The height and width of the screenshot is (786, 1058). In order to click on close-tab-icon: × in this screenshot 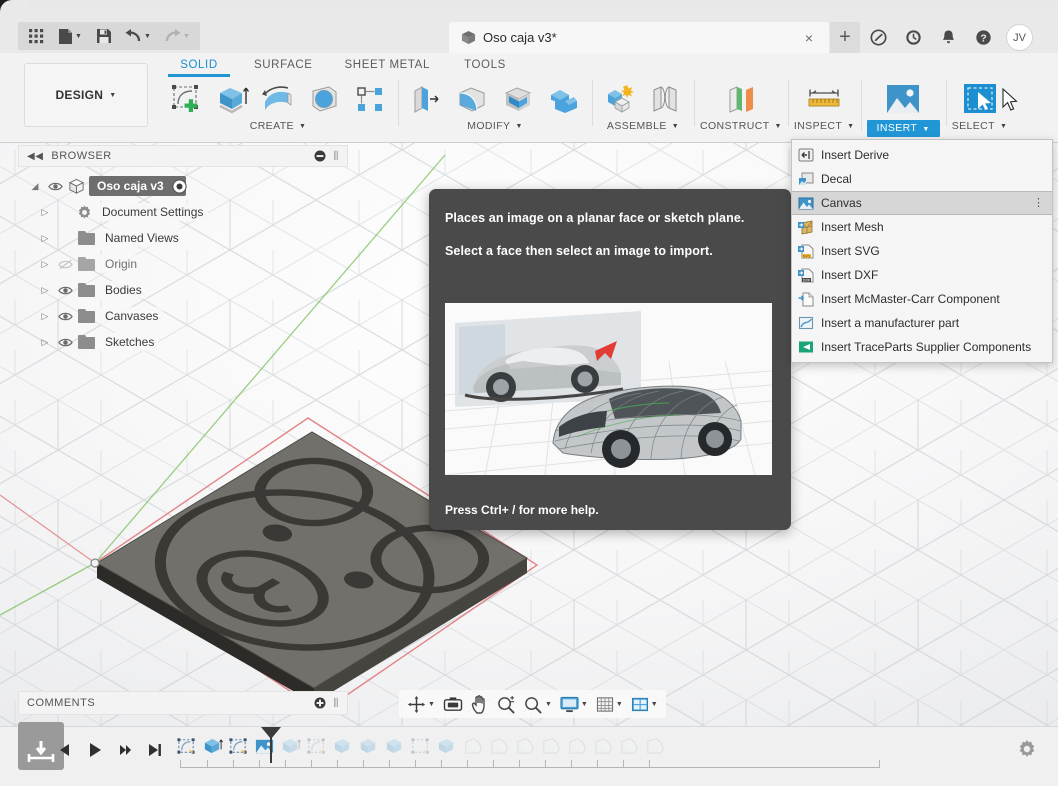, I will do `click(809, 38)`.